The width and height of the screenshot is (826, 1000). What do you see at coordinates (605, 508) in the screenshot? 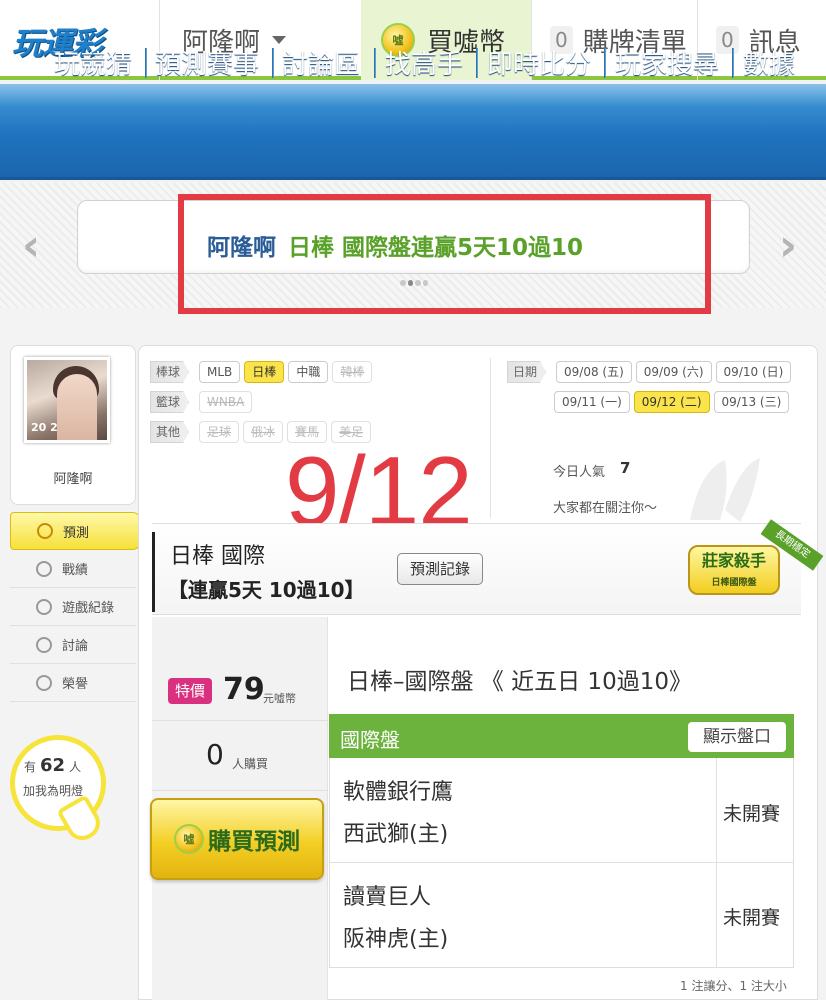
I see `follow-text: 大家都在關注你～` at bounding box center [605, 508].